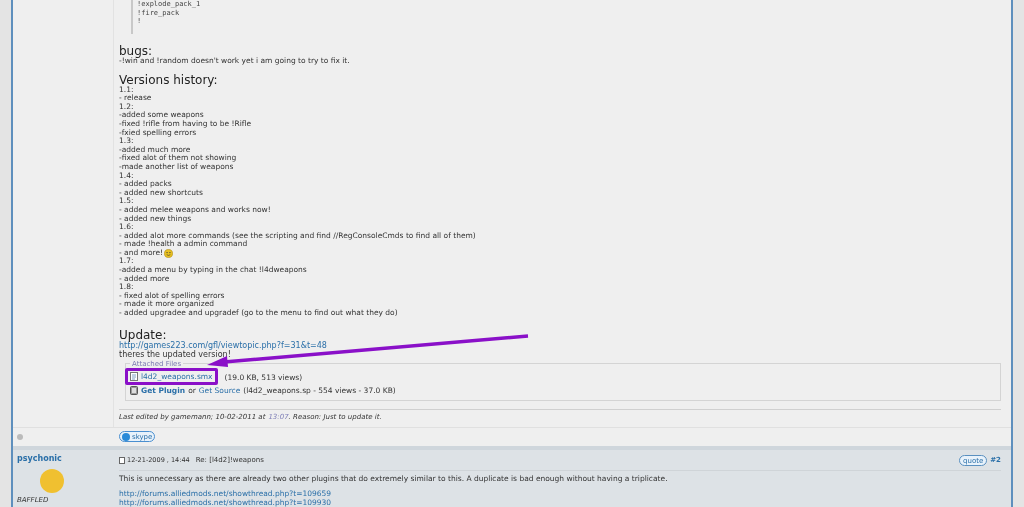 This screenshot has height=507, width=1024. Describe the element at coordinates (136, 51) in the screenshot. I see `section-heading: bugs:` at that location.